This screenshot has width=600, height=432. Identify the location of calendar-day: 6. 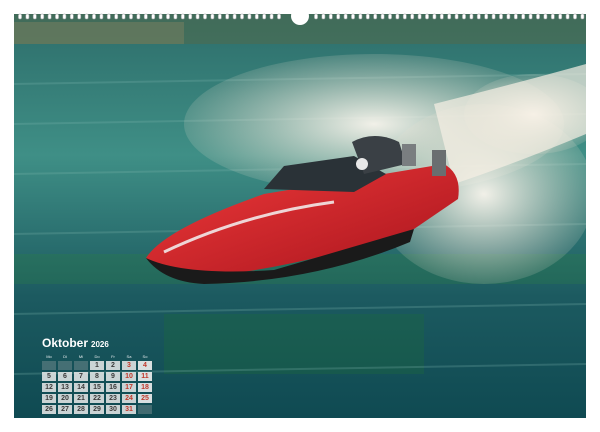
(65, 376).